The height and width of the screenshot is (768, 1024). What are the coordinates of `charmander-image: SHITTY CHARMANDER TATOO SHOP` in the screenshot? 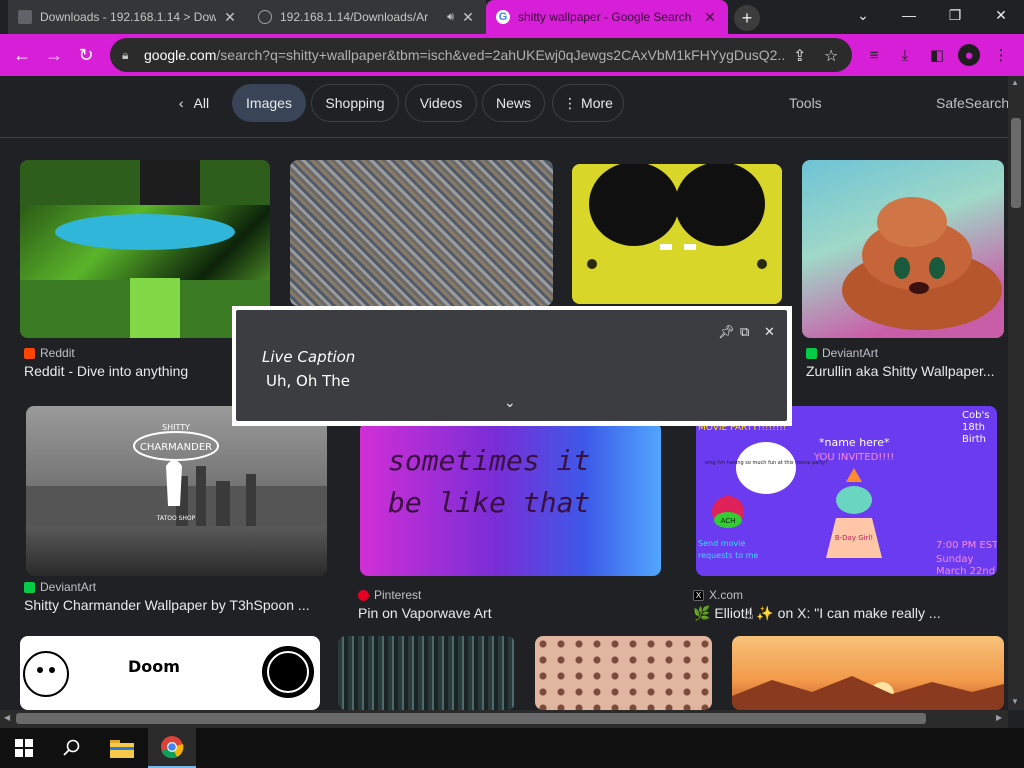 It's located at (176, 474).